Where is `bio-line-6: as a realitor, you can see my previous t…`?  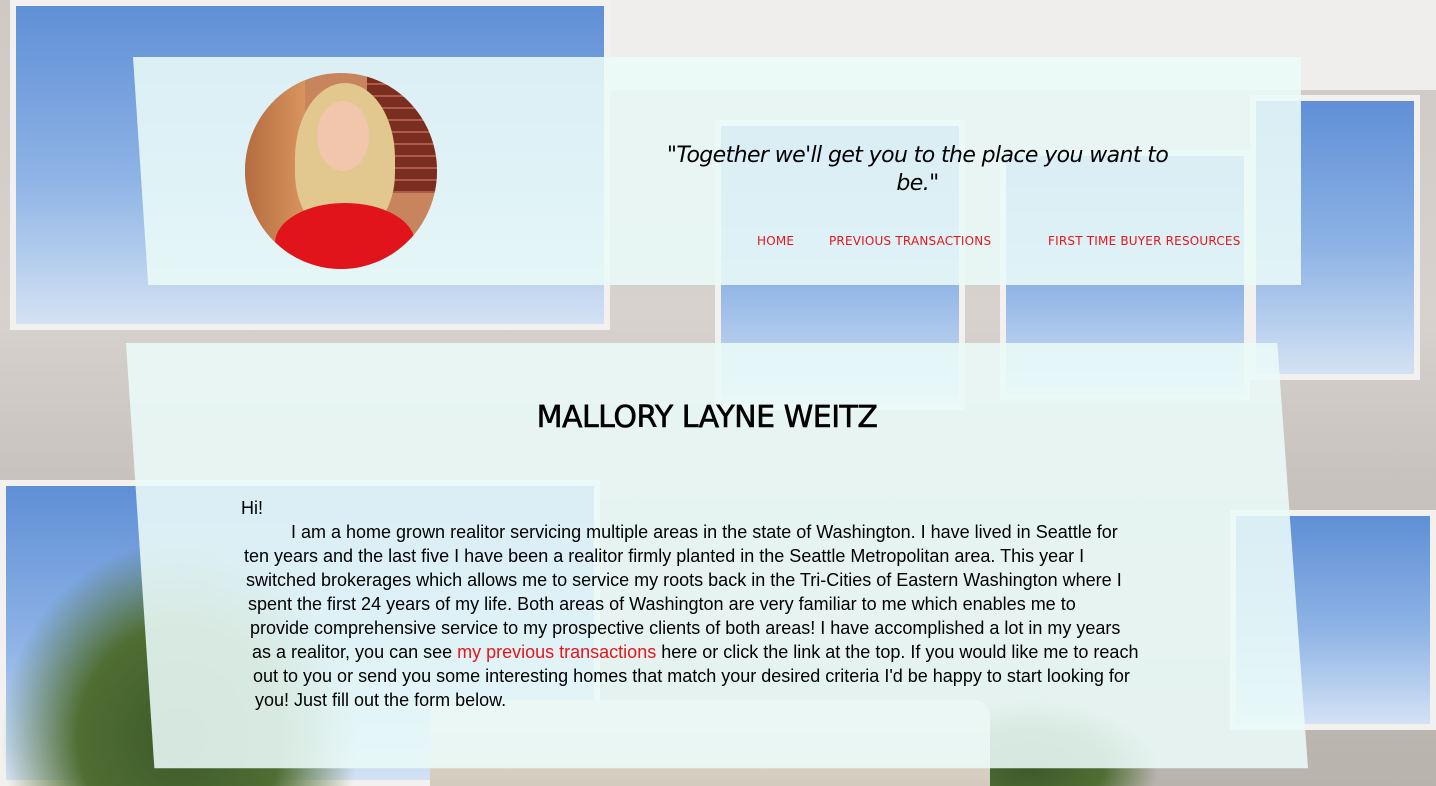 bio-line-6: as a realitor, you can see my previous t… is located at coordinates (695, 652).